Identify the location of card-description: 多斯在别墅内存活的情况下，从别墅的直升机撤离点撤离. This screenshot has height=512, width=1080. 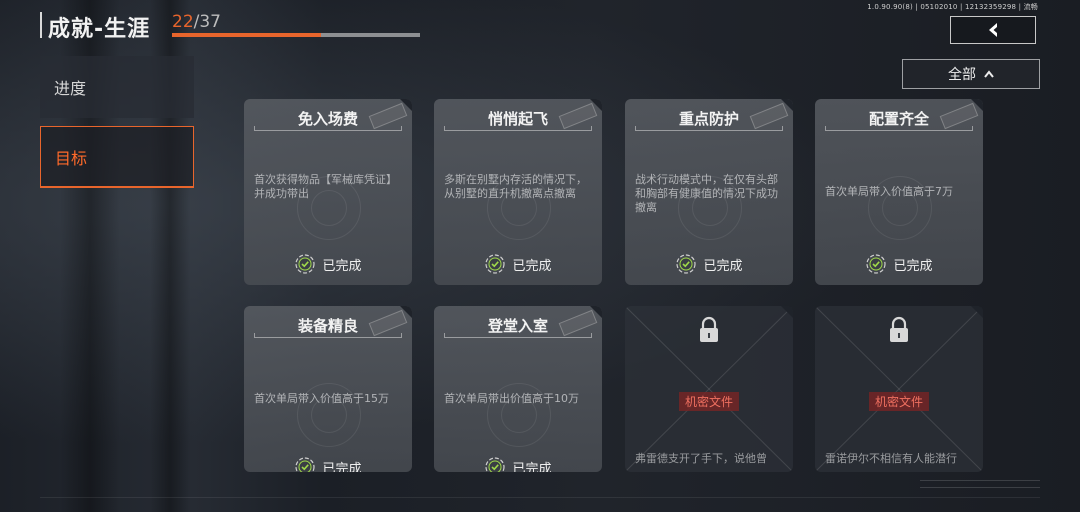
(515, 186).